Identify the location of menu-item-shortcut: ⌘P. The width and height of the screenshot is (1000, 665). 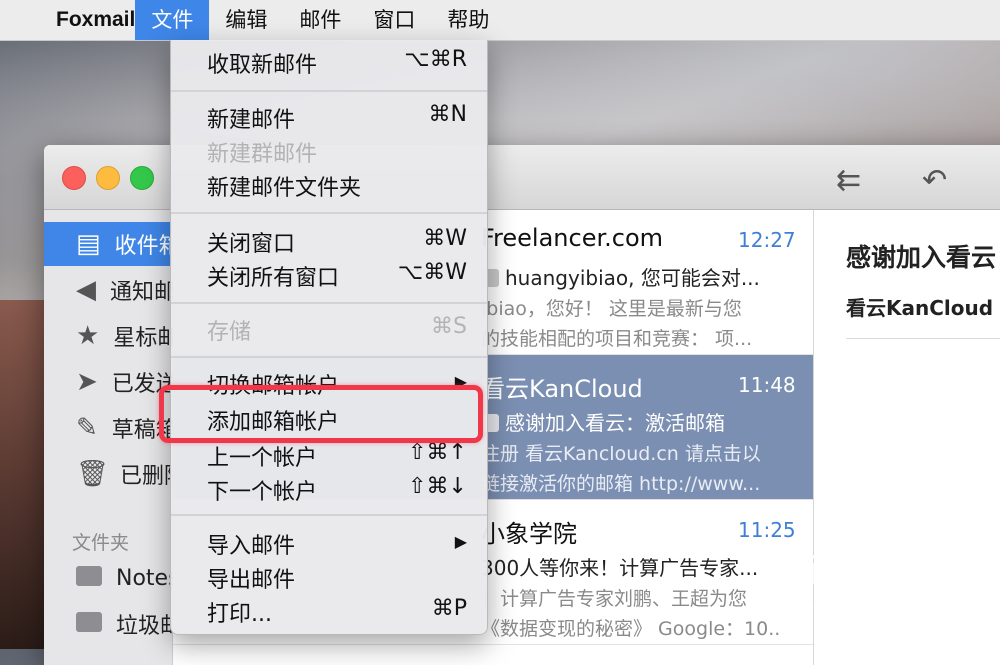
(449, 608).